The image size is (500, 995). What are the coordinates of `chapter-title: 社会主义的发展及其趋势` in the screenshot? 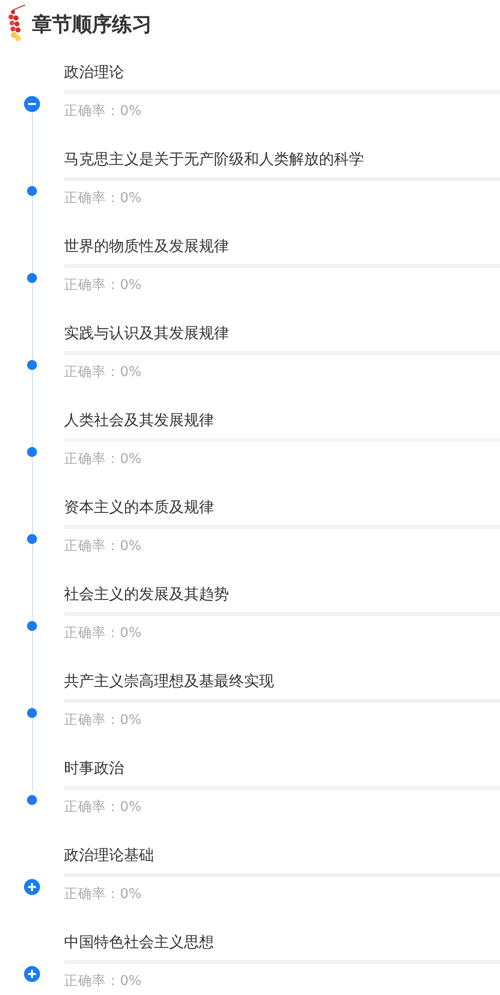 It's located at (282, 594).